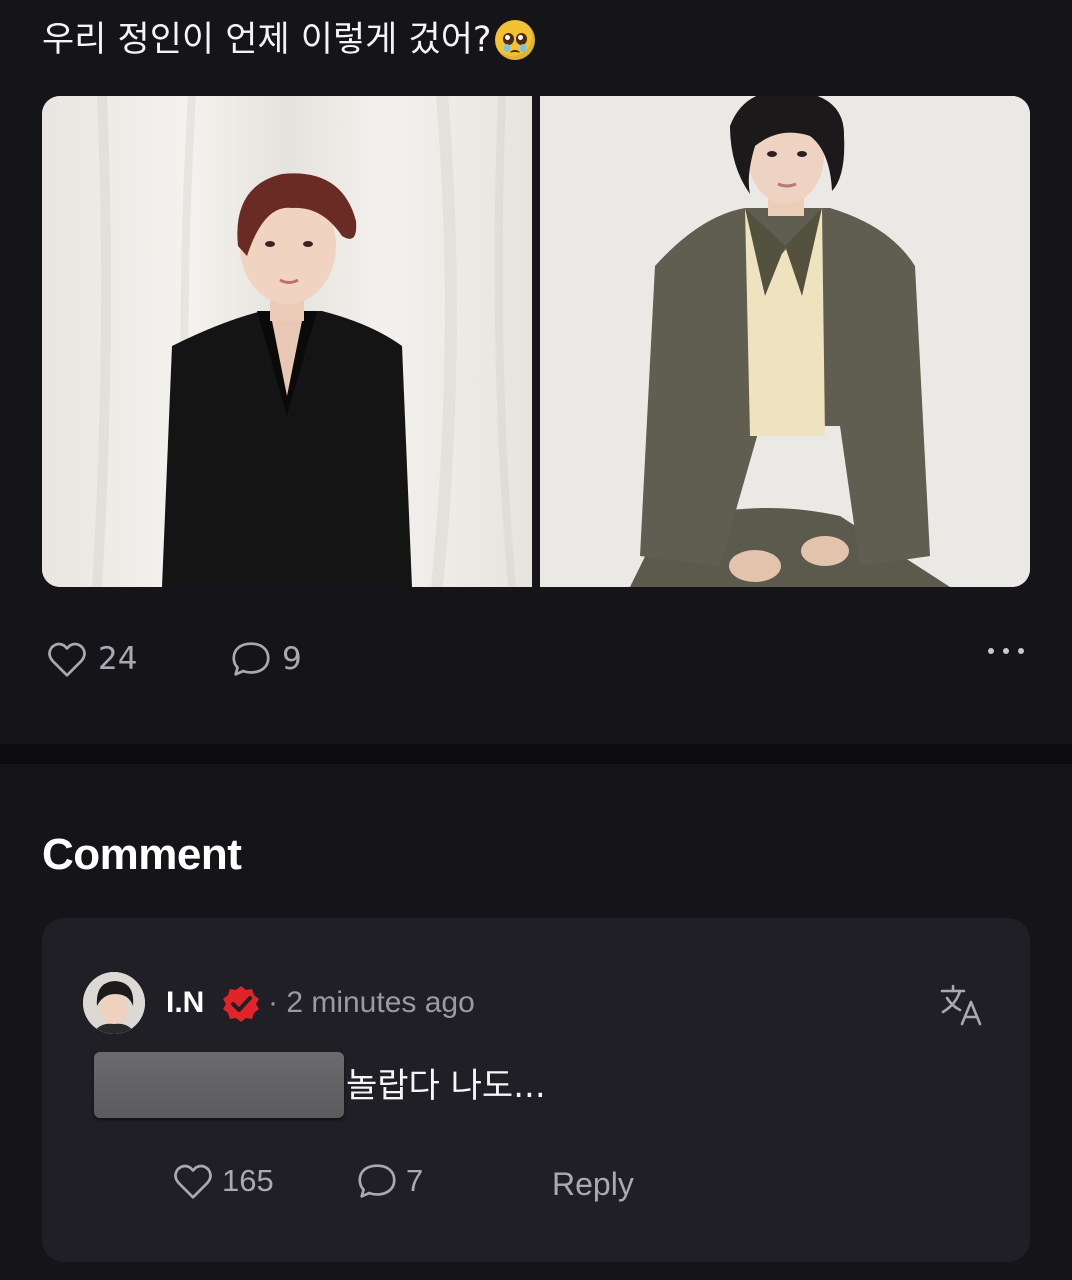 This screenshot has height=1280, width=1072. I want to click on comment-reply-count: 7, so click(415, 1180).